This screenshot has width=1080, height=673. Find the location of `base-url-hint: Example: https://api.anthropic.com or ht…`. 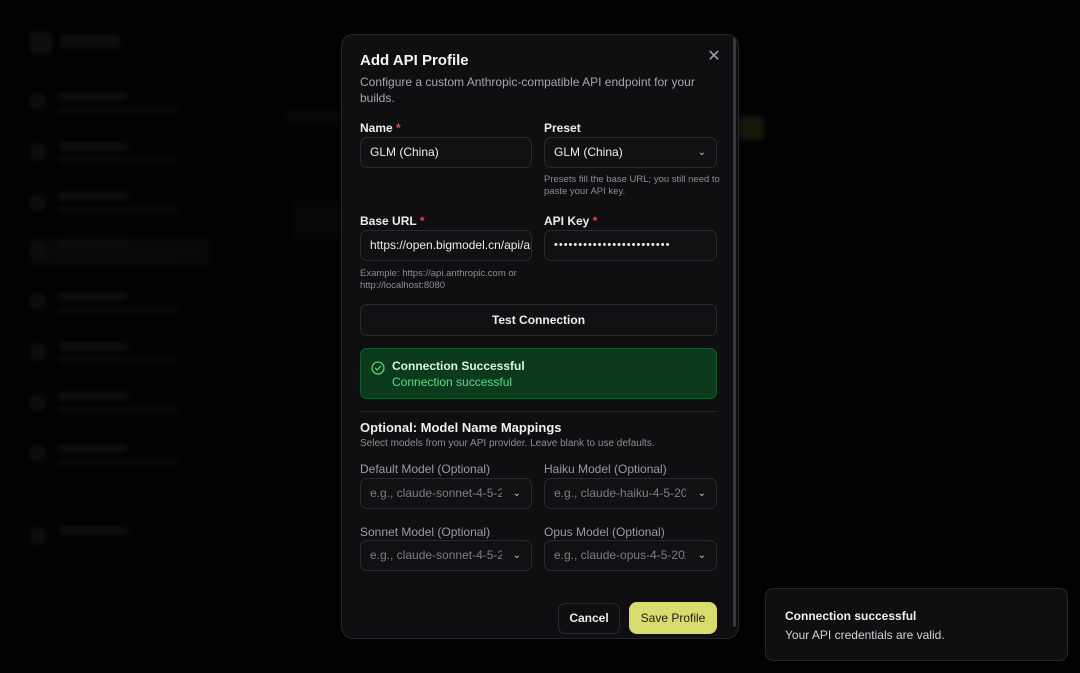

base-url-hint: Example: https://api.anthropic.com or ht… is located at coordinates (438, 279).